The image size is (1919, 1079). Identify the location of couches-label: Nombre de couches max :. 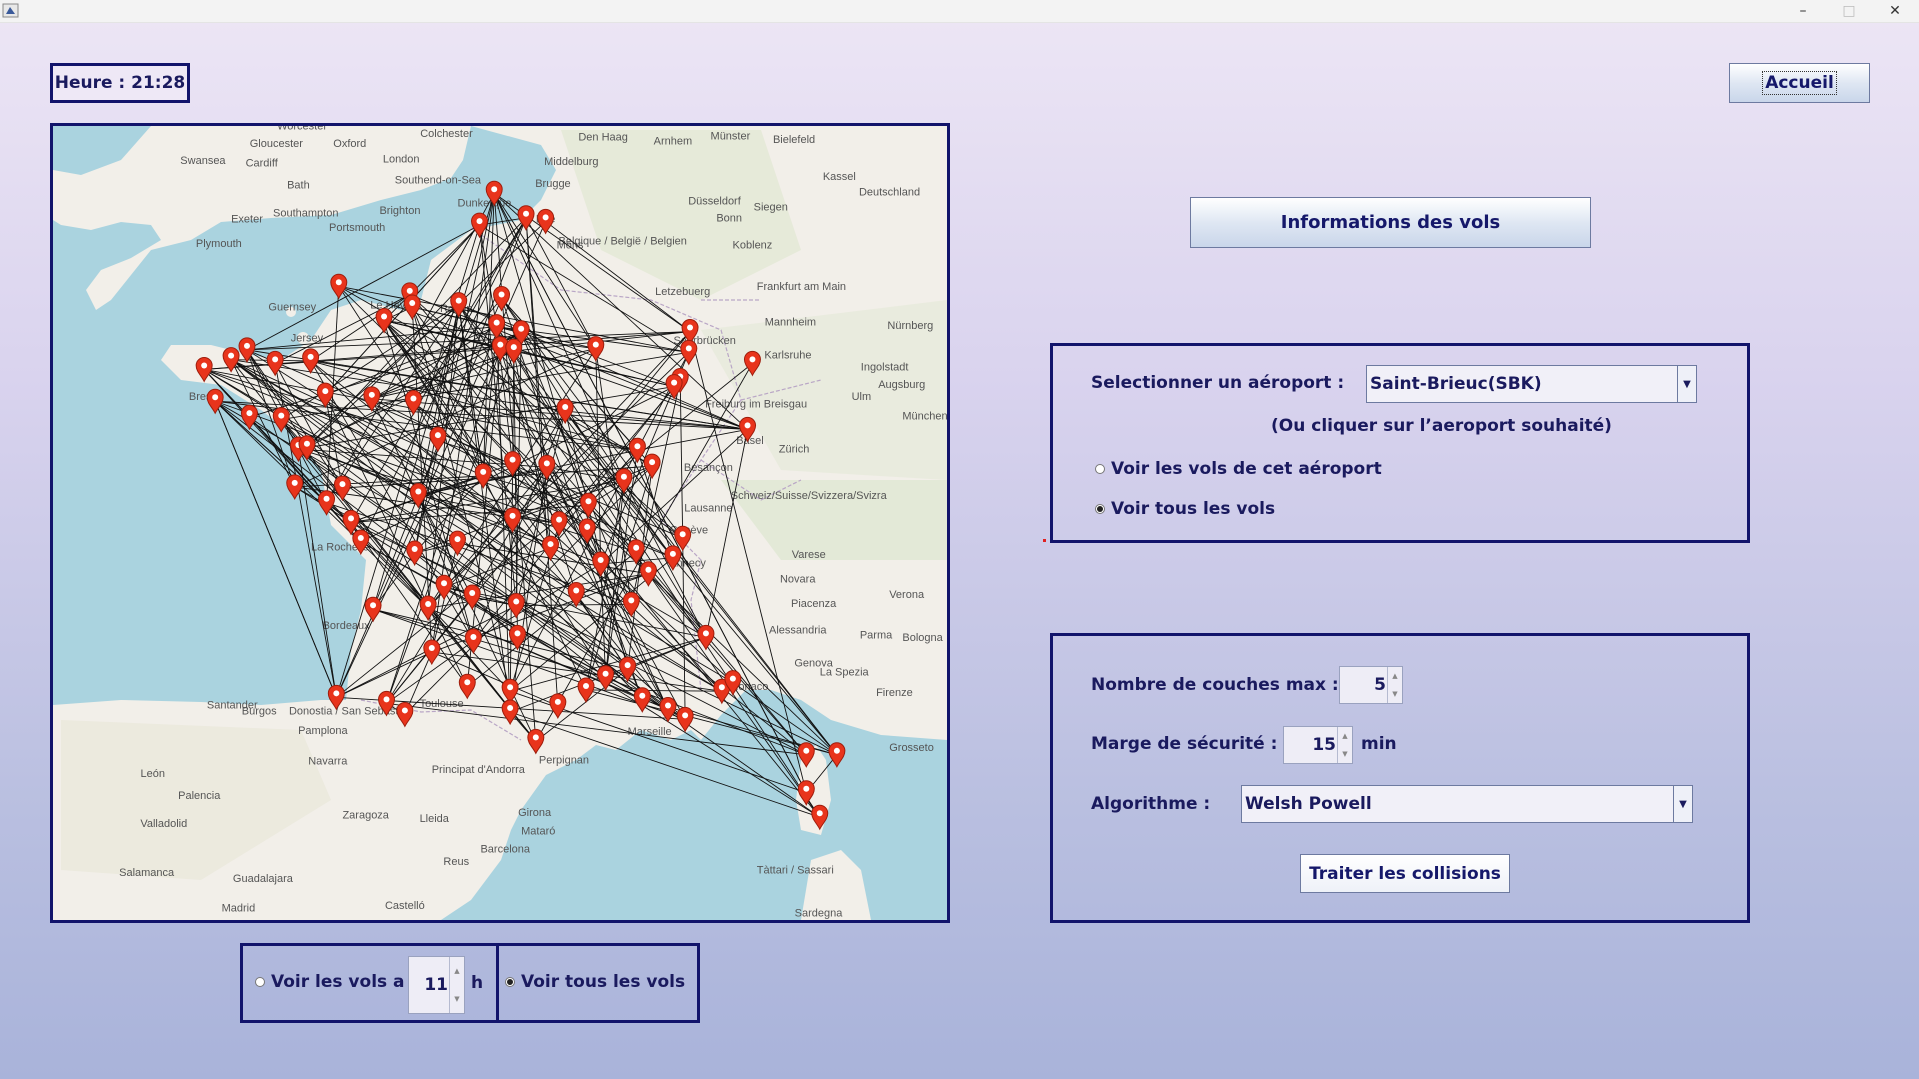
(1215, 685).